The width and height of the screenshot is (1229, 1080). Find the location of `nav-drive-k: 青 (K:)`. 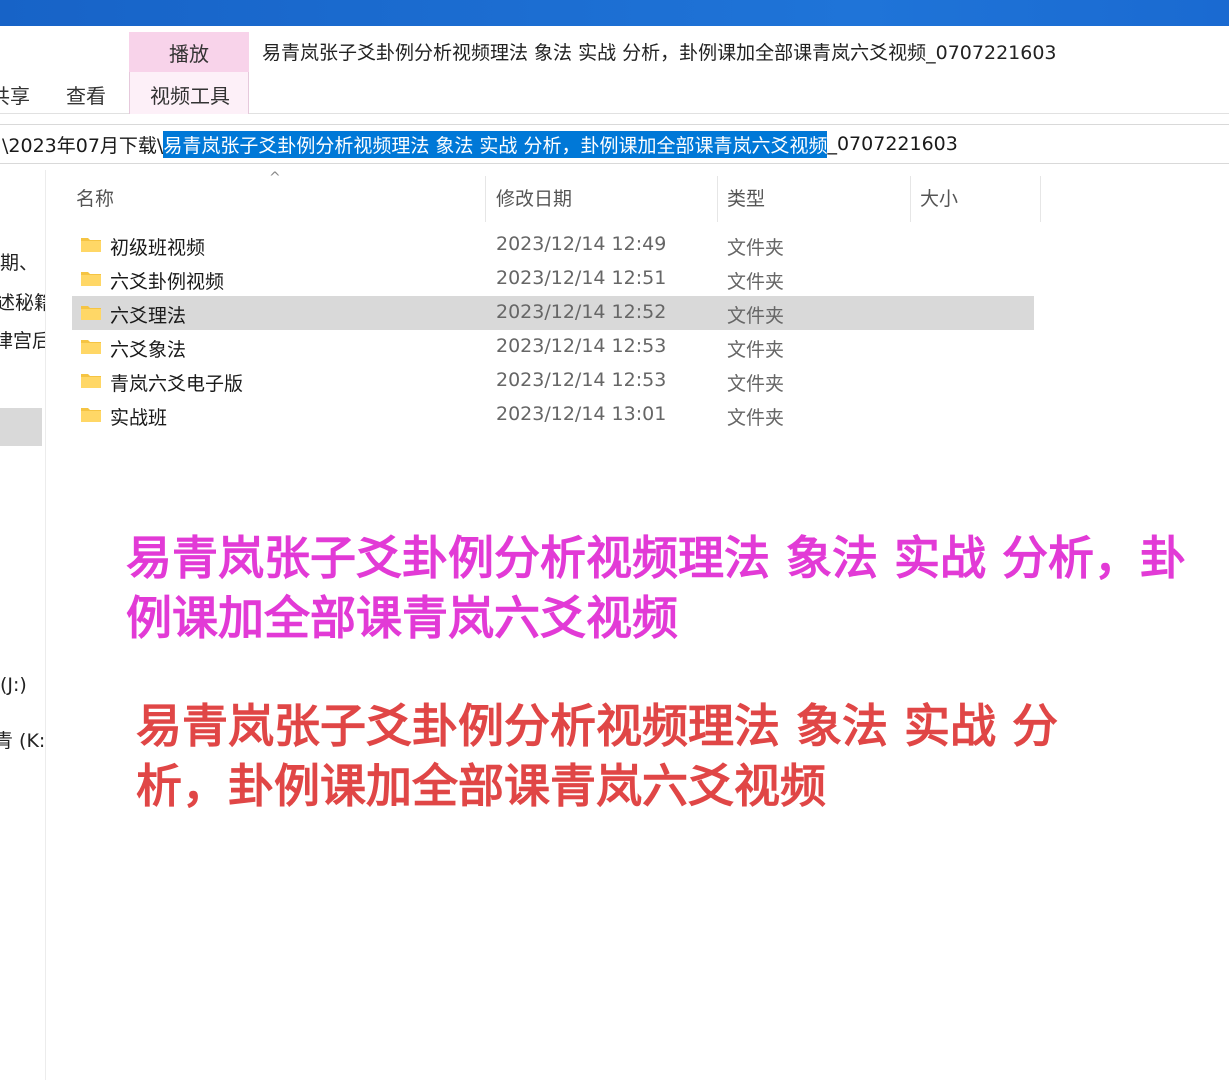

nav-drive-k: 青 (K:) is located at coordinates (22, 739).